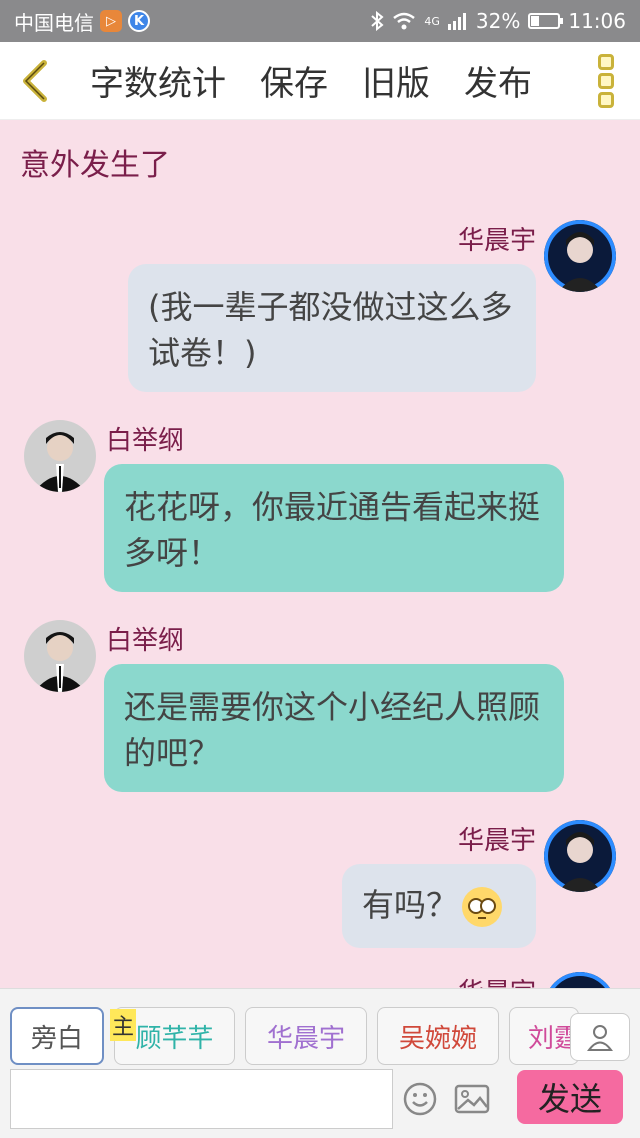 The width and height of the screenshot is (640, 1138). Describe the element at coordinates (482, 907) in the screenshot. I see `flushed-face-emoji-icon` at that location.